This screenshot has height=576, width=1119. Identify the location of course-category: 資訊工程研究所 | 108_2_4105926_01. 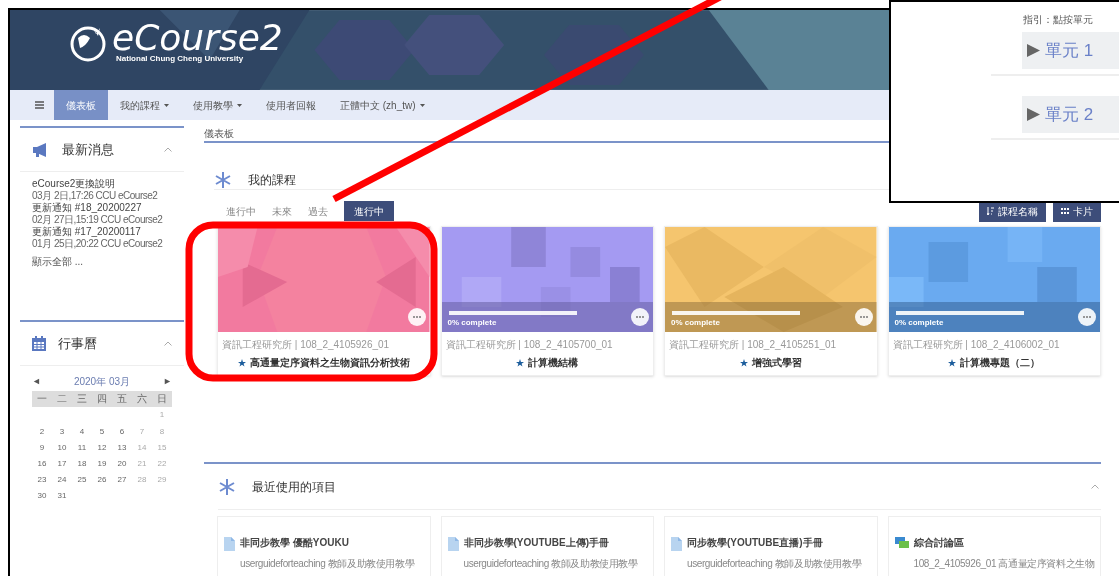
(306, 345).